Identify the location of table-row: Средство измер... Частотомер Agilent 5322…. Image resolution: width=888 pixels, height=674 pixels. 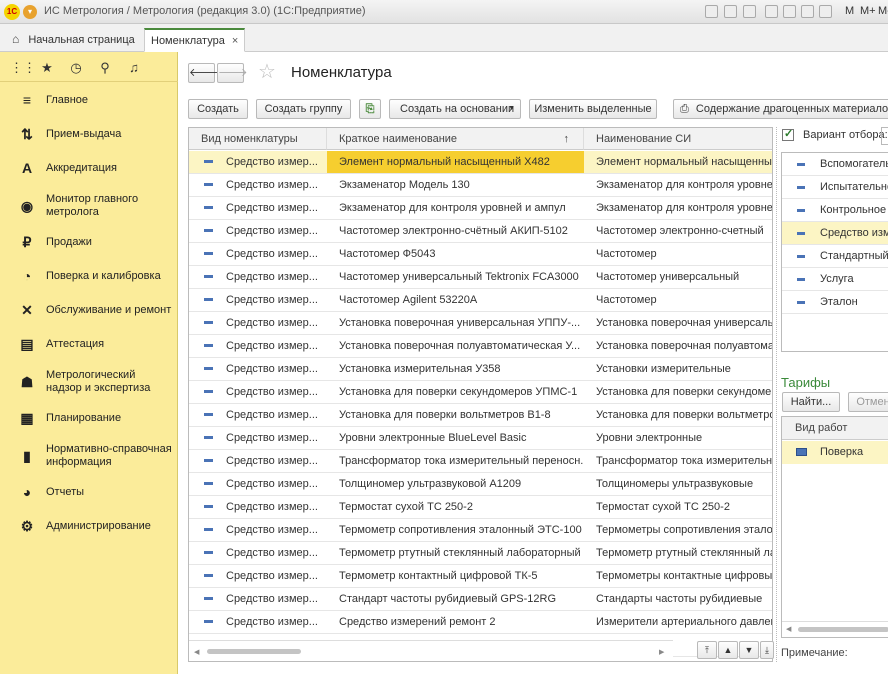
(480, 300).